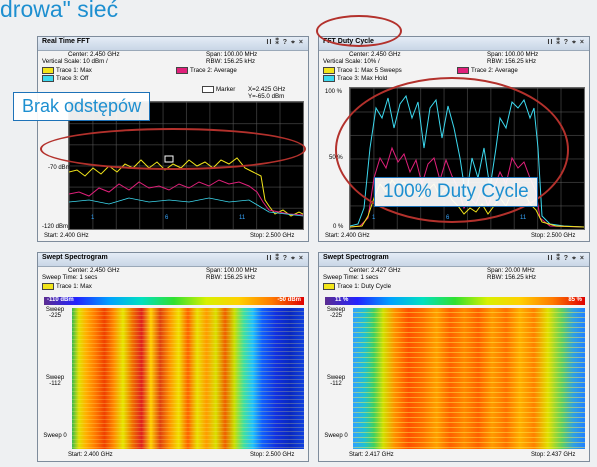 The image size is (597, 467). I want to click on spec1-image, so click(188, 378).